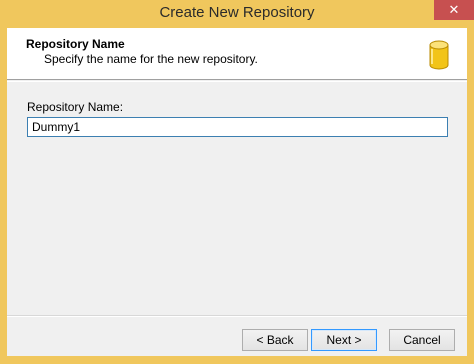 The image size is (474, 364). I want to click on window-title: Create New Repository, so click(237, 12).